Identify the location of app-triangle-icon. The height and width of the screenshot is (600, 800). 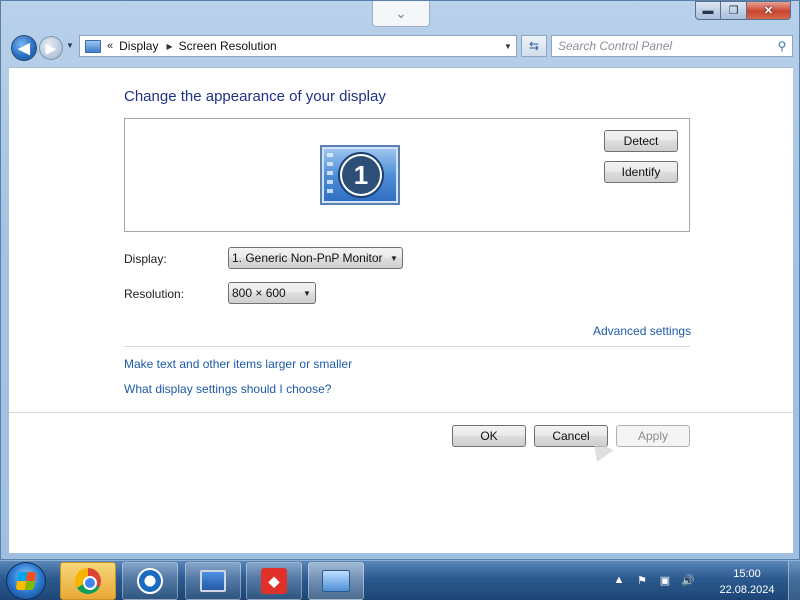
(150, 581).